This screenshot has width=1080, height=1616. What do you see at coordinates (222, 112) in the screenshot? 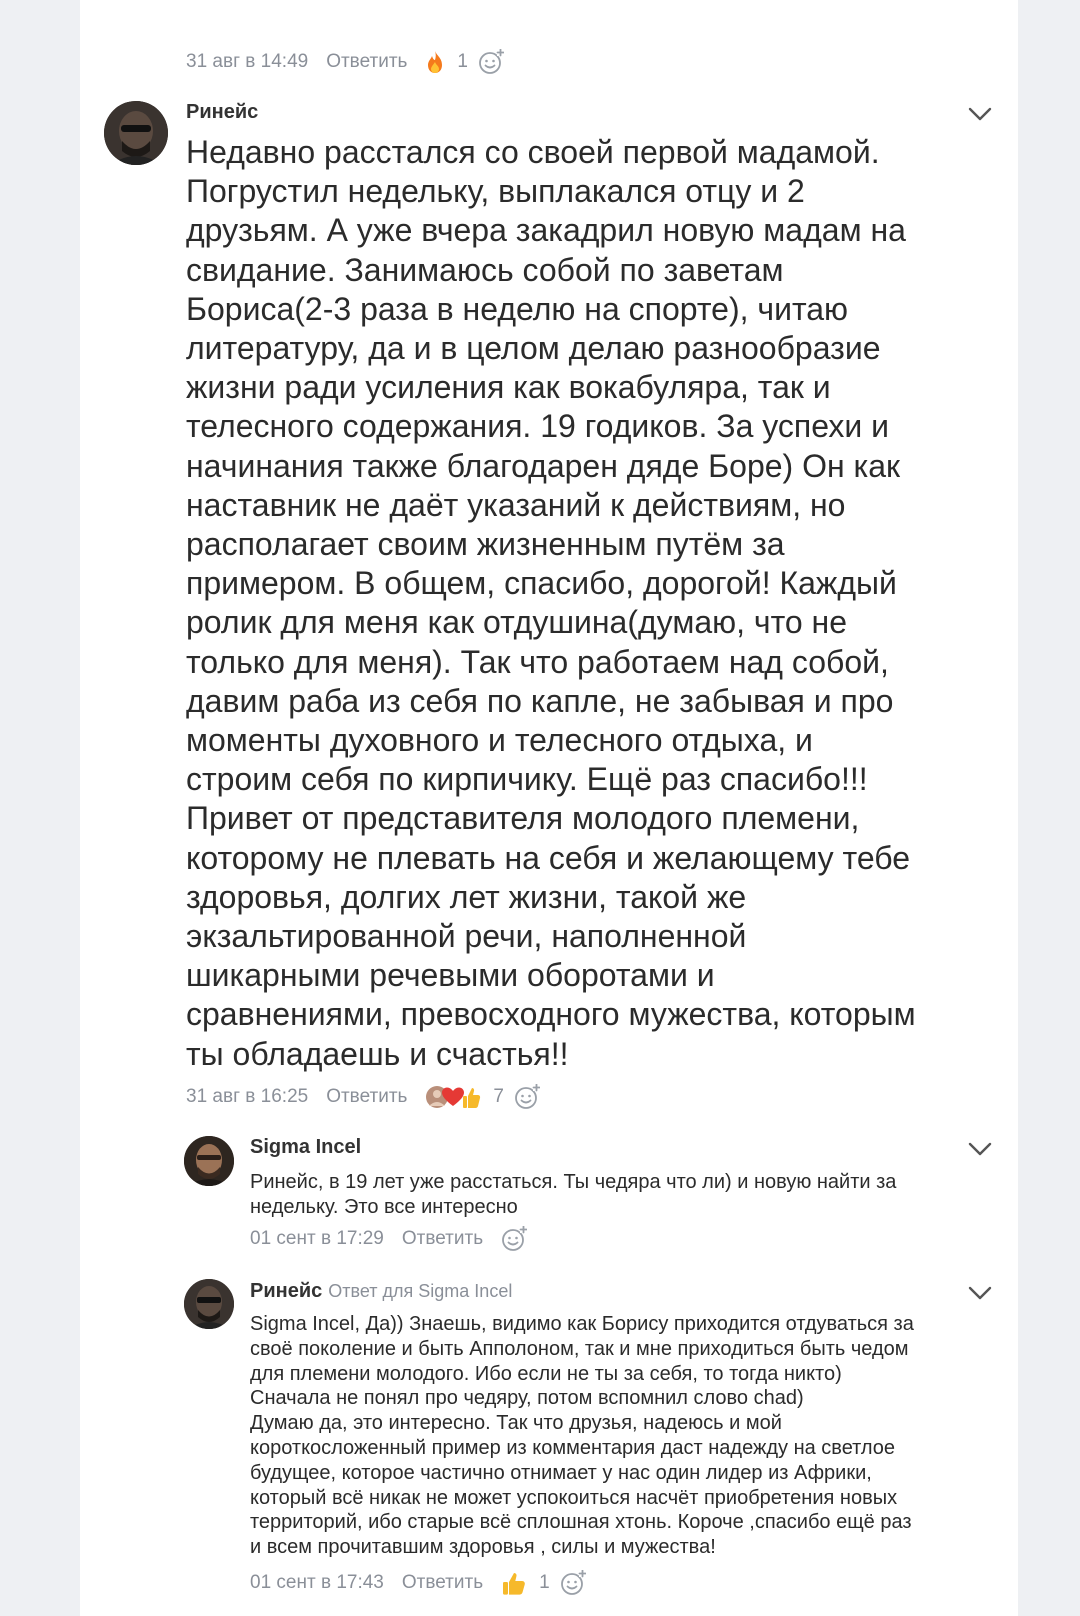
I see `comment-author: Ринейс` at bounding box center [222, 112].